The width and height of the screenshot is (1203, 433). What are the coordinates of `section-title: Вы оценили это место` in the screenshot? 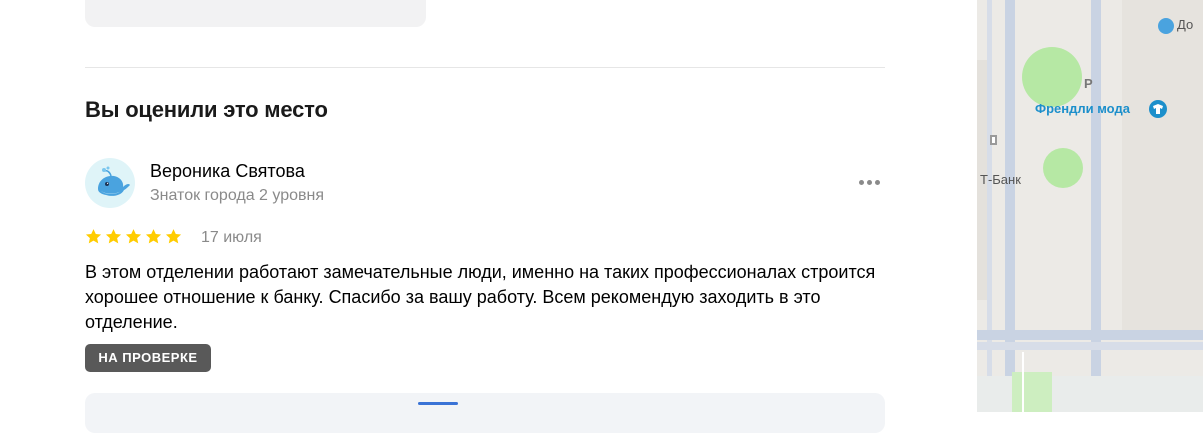 It's located at (206, 109).